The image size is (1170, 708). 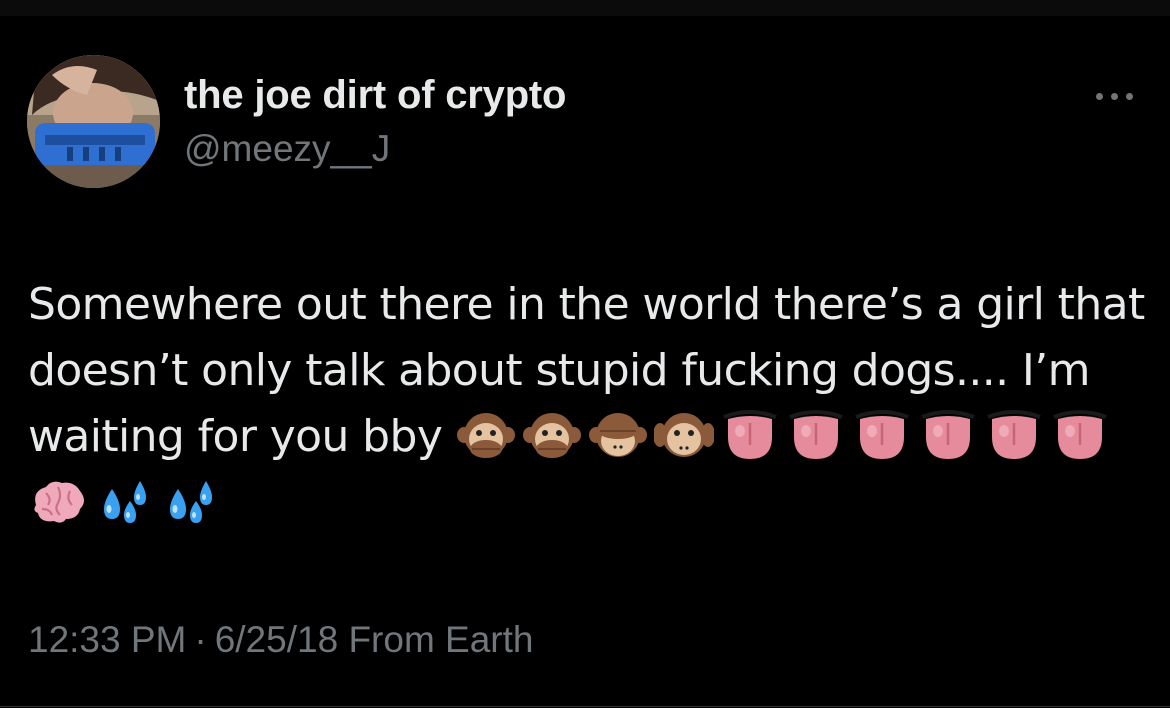 I want to click on top-edge-strip, so click(x=585, y=8).